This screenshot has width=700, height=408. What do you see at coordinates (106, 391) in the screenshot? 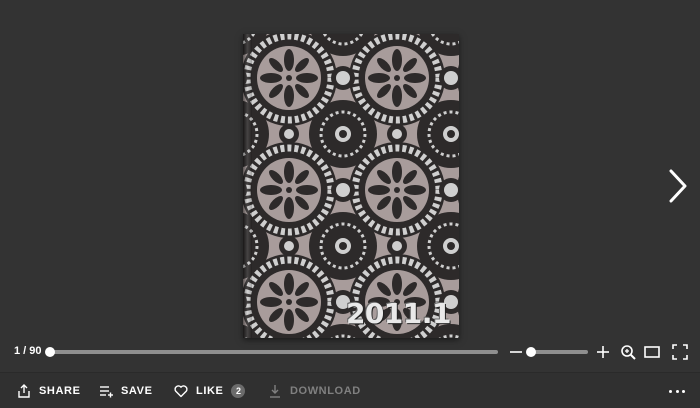
I see `save-list-icon` at bounding box center [106, 391].